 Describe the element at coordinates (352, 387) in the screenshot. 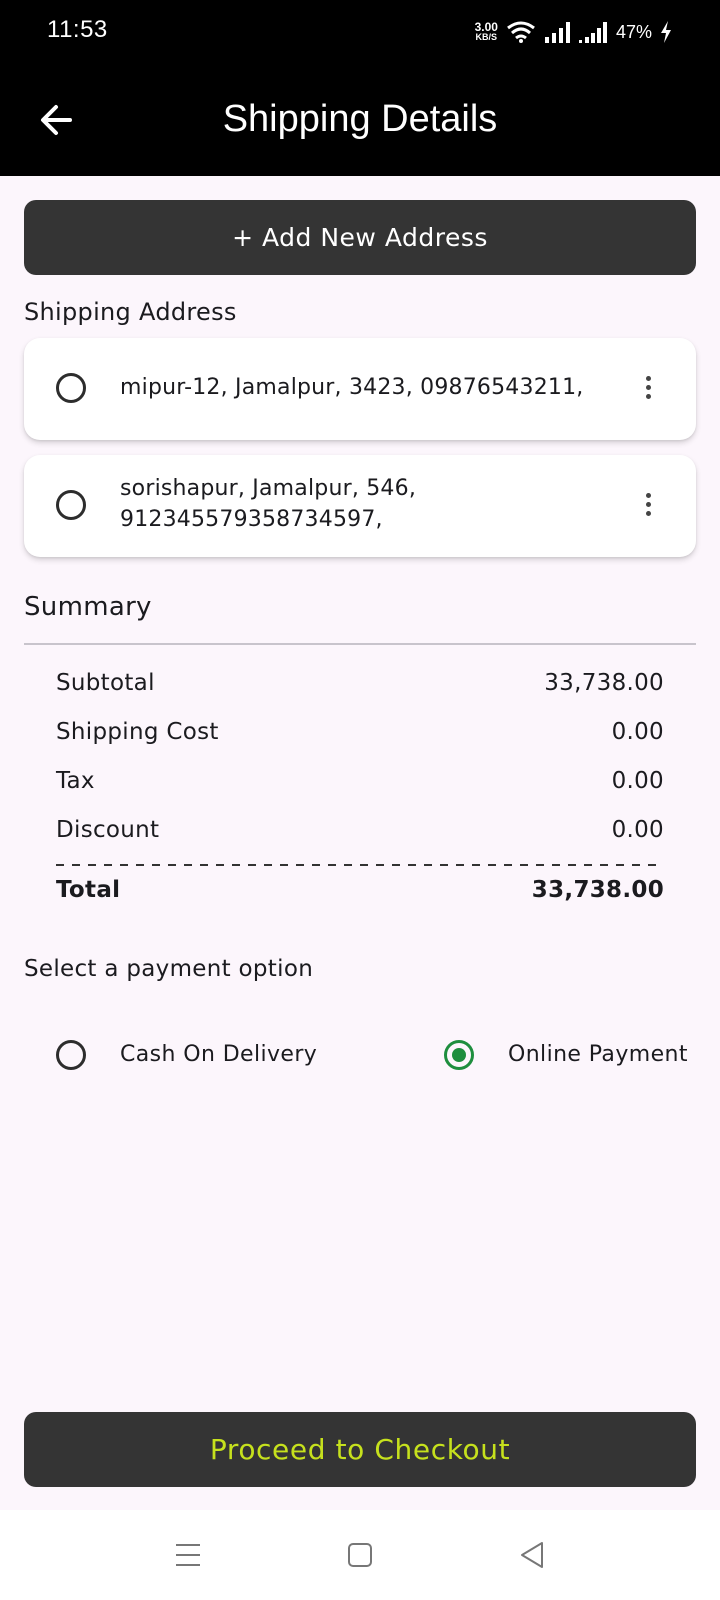

I see `address-text: mipur-12, Jamalpur, 3423, 09876543211,` at that location.